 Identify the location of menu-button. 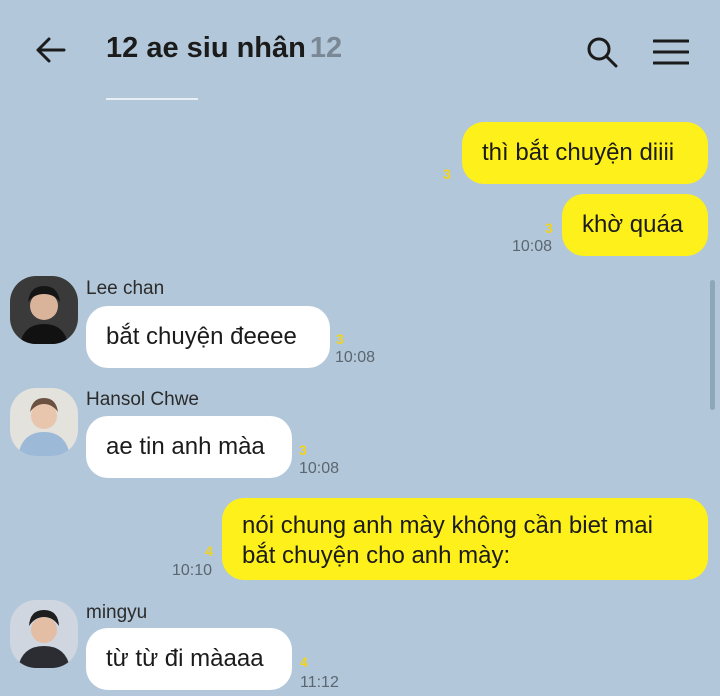
(671, 52).